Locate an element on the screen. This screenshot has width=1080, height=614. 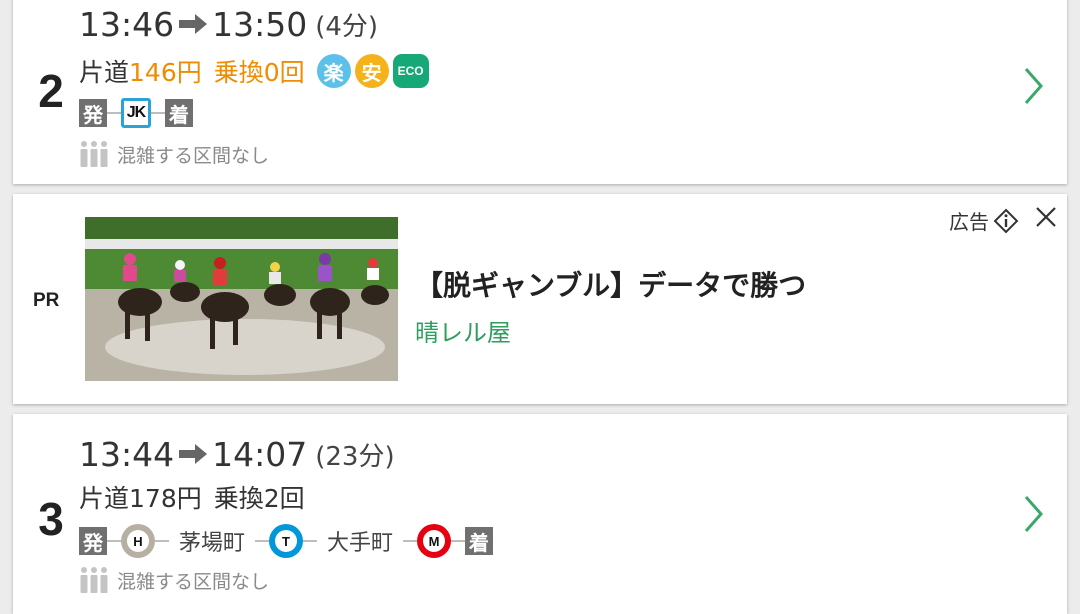
route-path: 発 H 茅場町 T 大手町 M 着 is located at coordinates (286, 541).